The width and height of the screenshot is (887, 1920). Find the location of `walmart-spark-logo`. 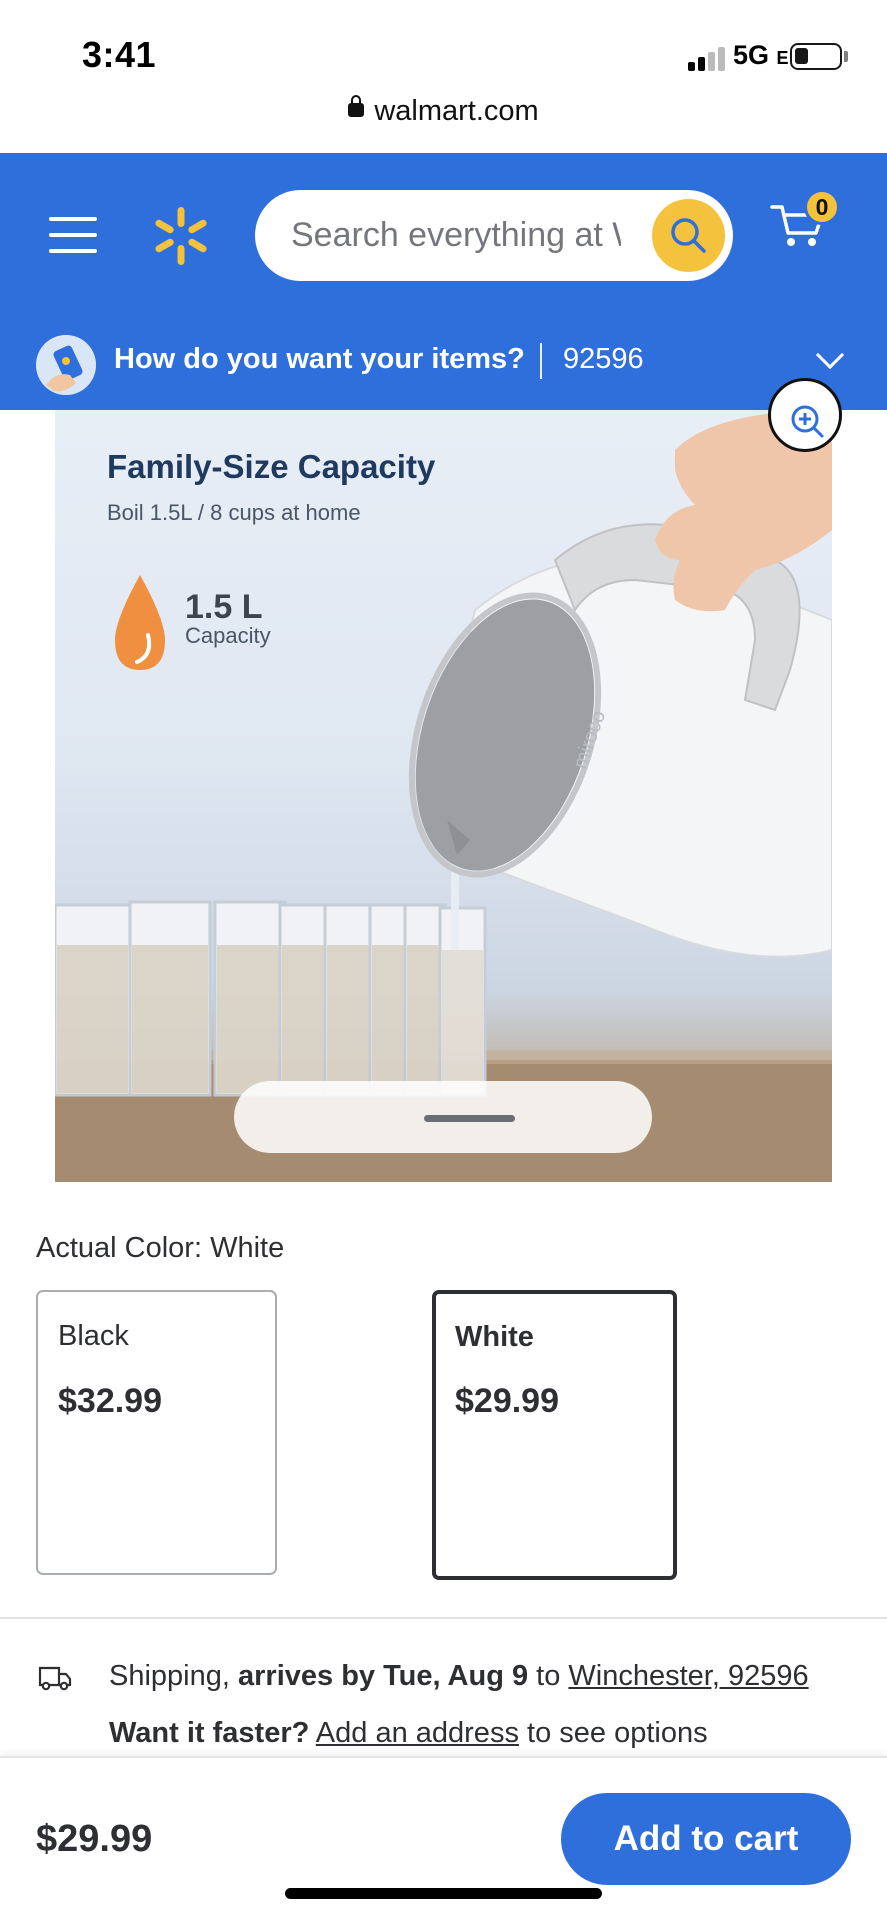

walmart-spark-logo is located at coordinates (181, 236).